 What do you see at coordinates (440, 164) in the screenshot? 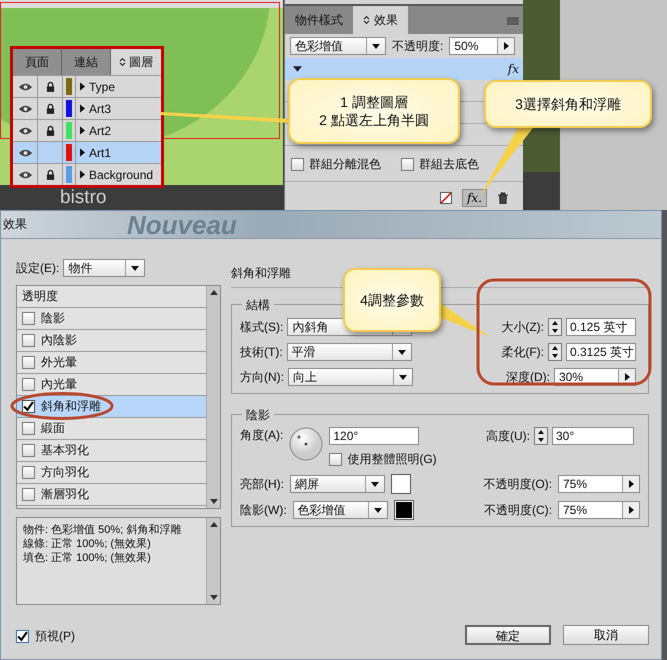
I see `checkbox-option: 群組去底色` at bounding box center [440, 164].